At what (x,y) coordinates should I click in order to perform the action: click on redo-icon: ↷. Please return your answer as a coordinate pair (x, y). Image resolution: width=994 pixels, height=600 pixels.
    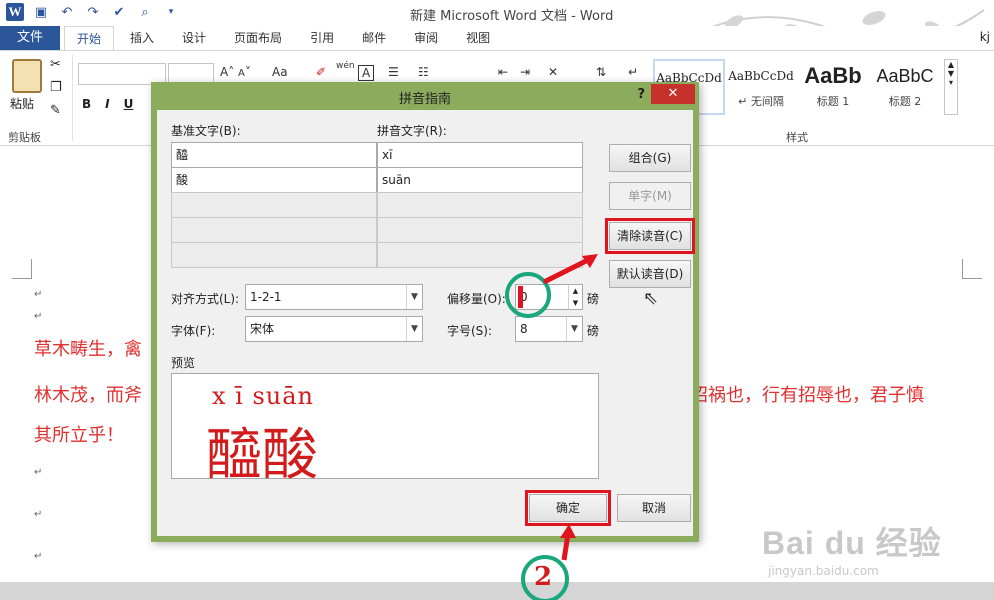
    Looking at the image, I should click on (93, 12).